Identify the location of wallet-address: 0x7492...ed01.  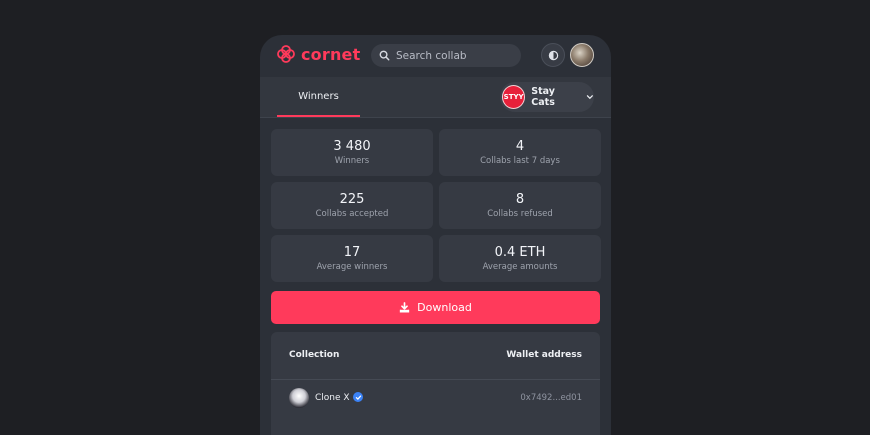
(551, 398).